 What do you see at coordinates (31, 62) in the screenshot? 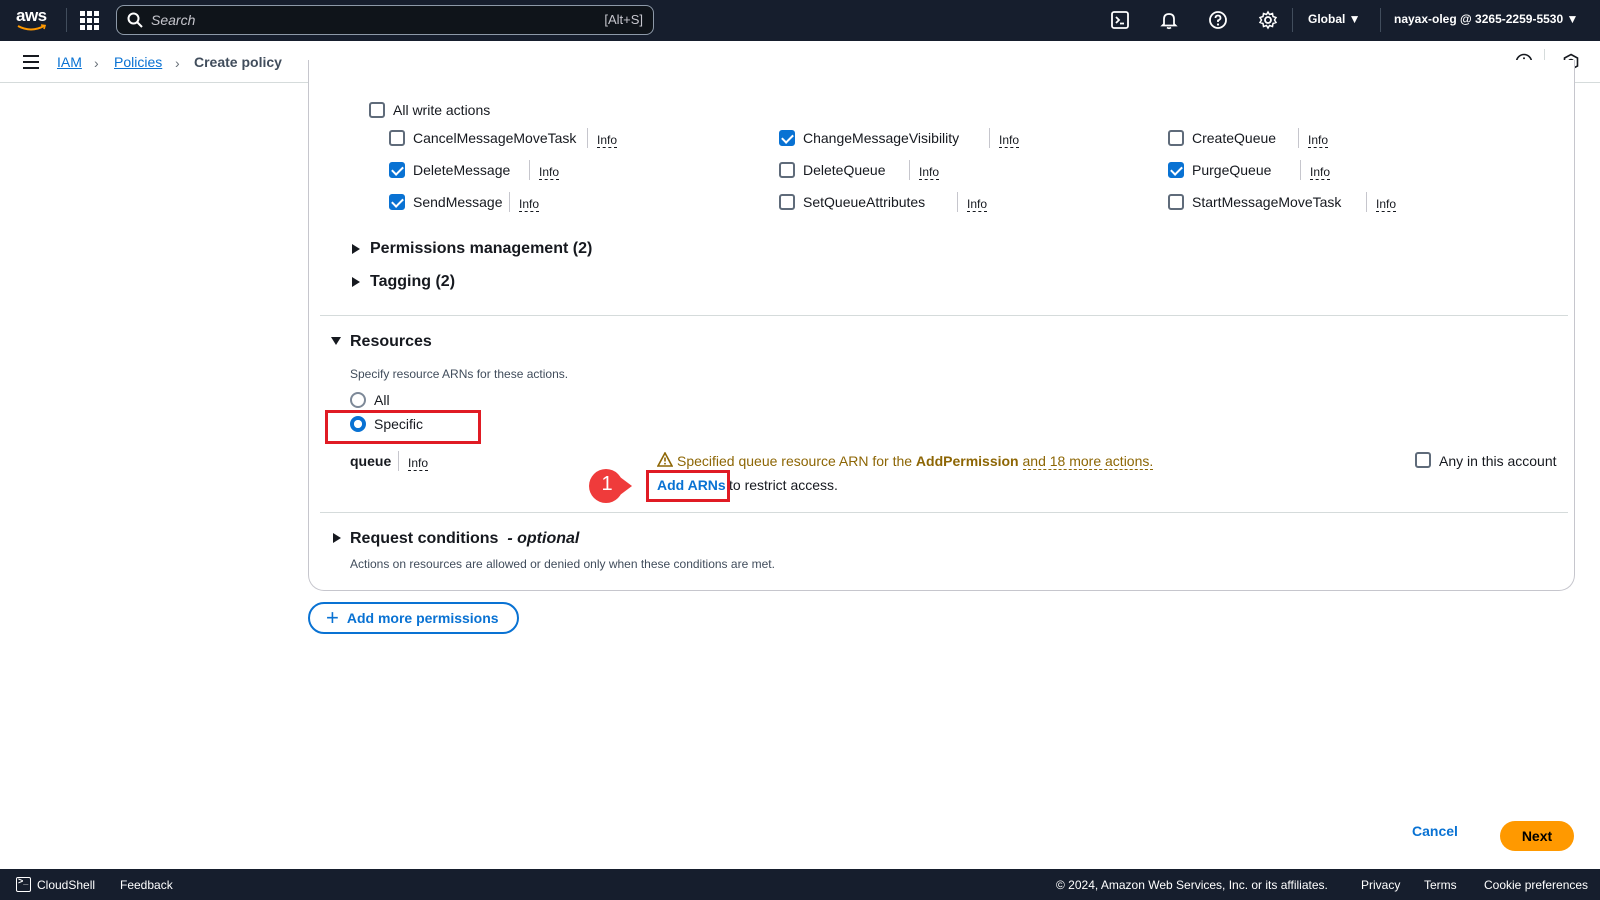
I see `menu-hamburger-icon` at bounding box center [31, 62].